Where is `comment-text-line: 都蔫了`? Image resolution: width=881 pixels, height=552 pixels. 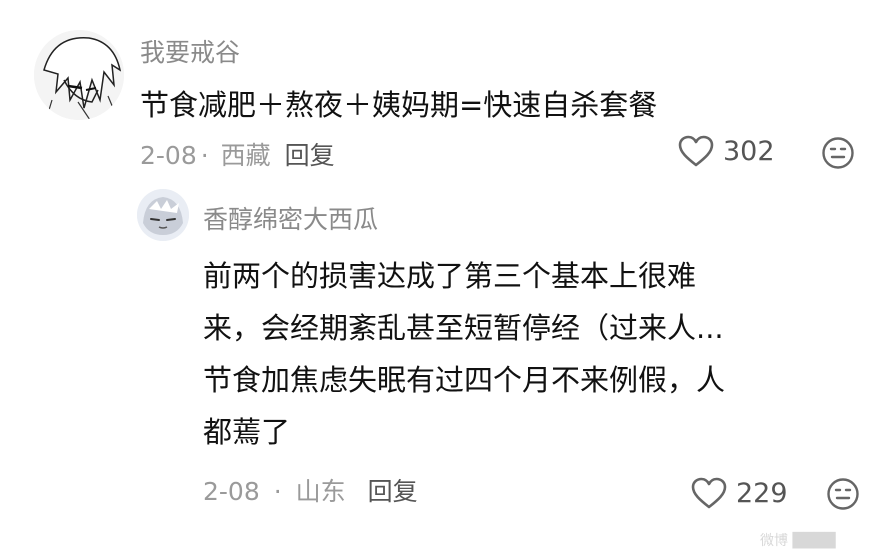 comment-text-line: 都蔫了 is located at coordinates (247, 432).